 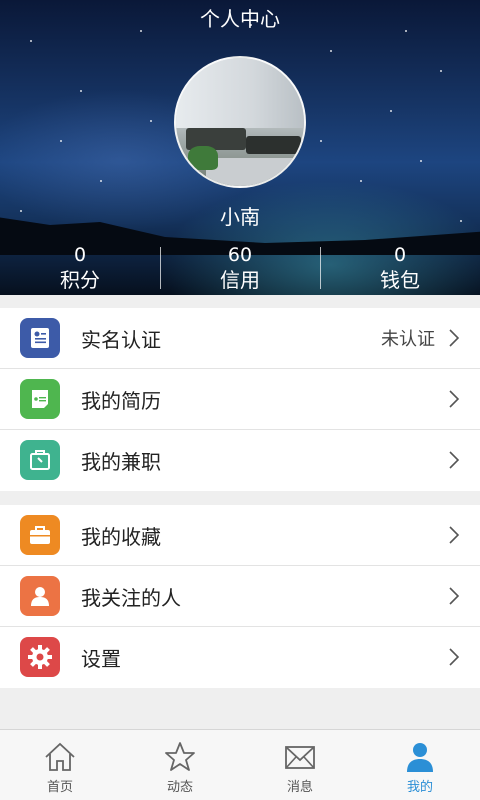 What do you see at coordinates (299, 787) in the screenshot?
I see `tab-label: 消息` at bounding box center [299, 787].